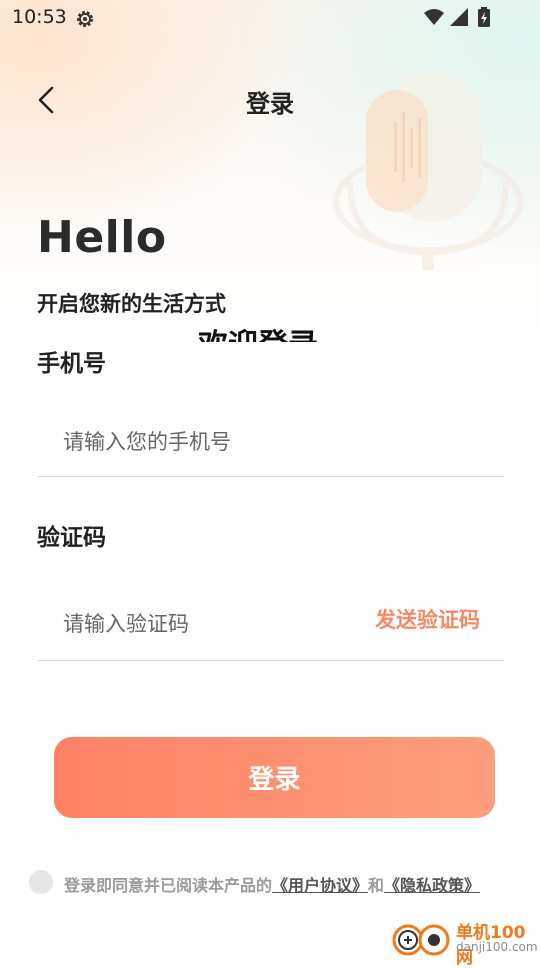  I want to click on phone-label: 手机号, so click(71, 364).